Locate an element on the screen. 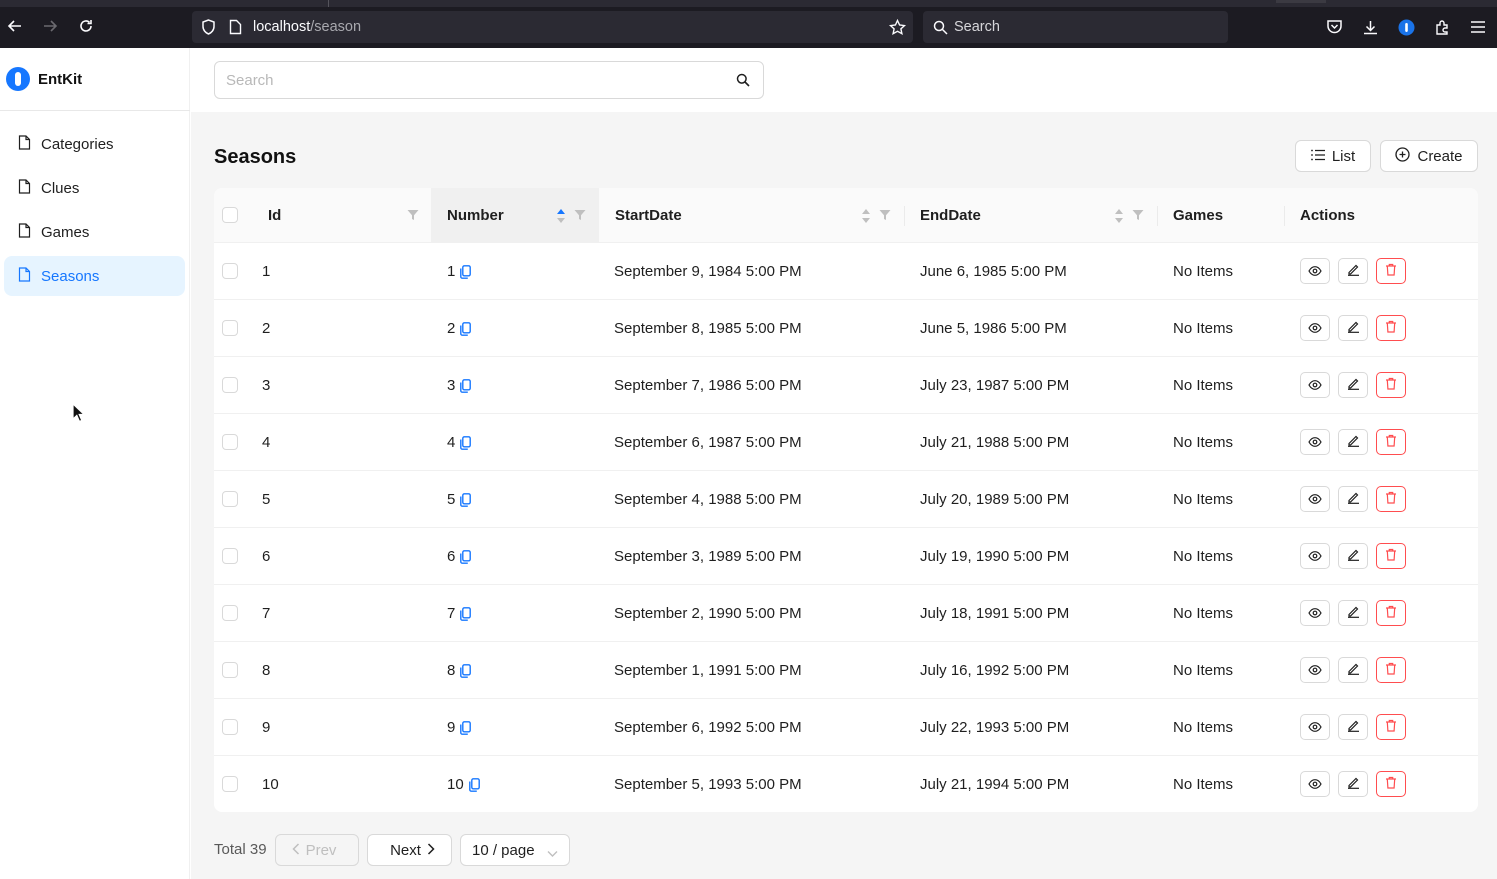 This screenshot has height=879, width=1497. cell-games: No Items is located at coordinates (1203, 499).